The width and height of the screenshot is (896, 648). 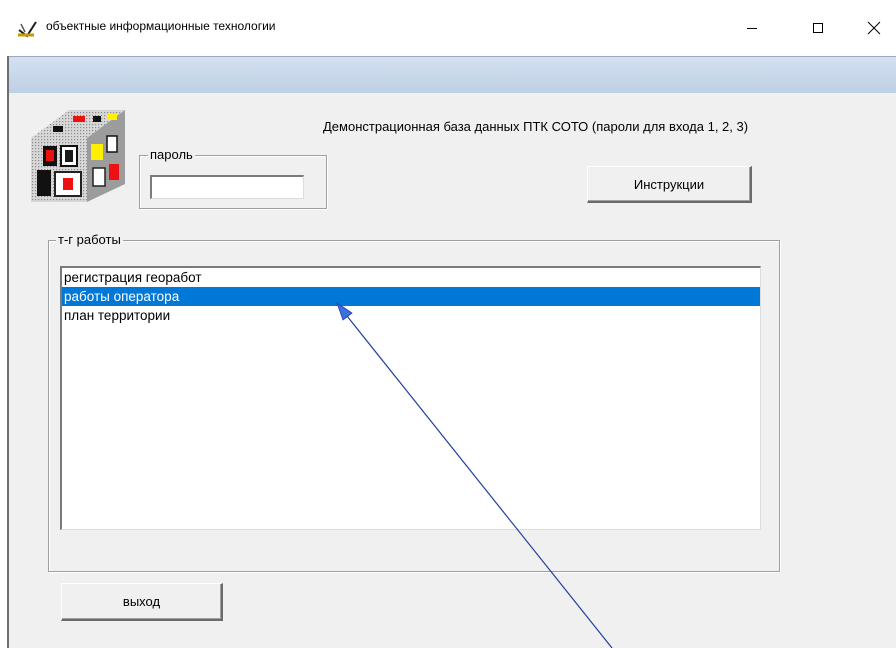 I want to click on minimize-button, so click(x=752, y=28).